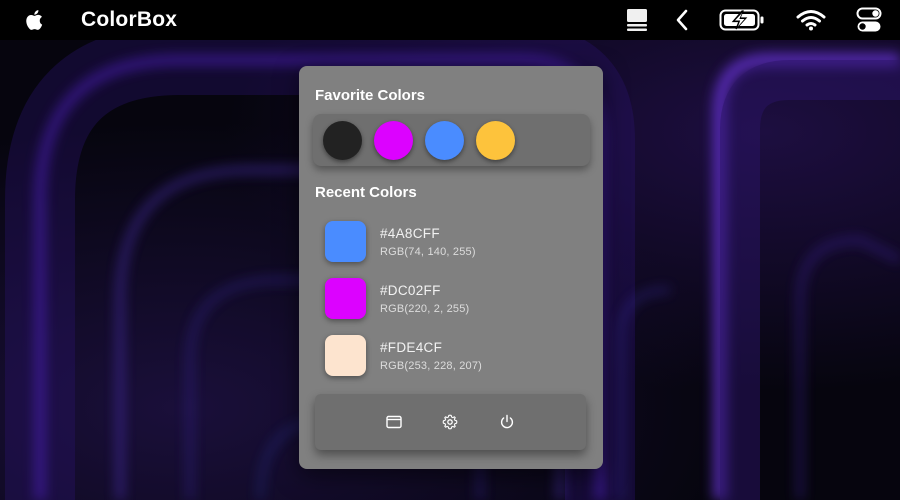 The image size is (900, 500). What do you see at coordinates (393, 140) in the screenshot?
I see `favorite-swatch-magenta` at bounding box center [393, 140].